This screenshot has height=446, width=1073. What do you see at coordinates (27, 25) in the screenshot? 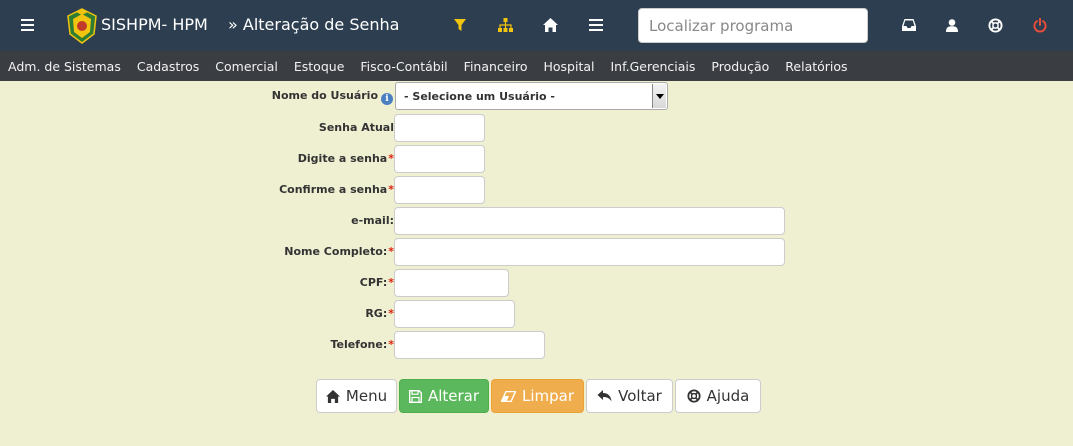
I see `sidebar-toggle-icon` at bounding box center [27, 25].